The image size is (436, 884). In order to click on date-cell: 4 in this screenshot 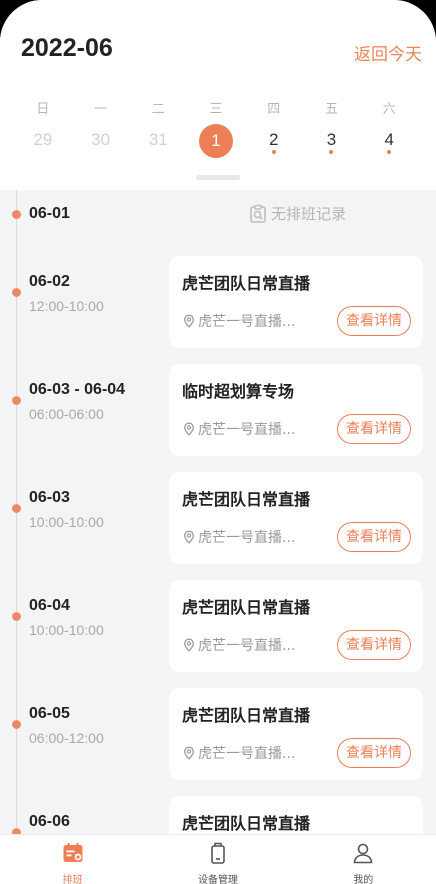, I will do `click(389, 141)`.